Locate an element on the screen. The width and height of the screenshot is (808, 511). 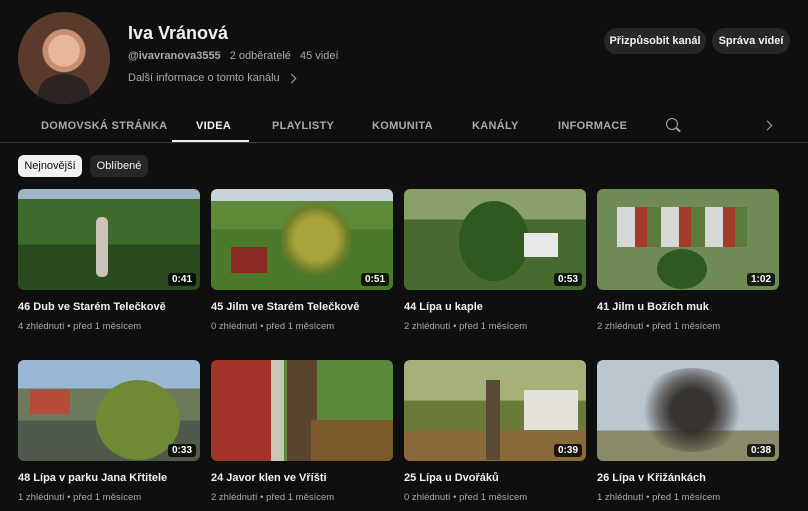
video-thumbnail: 1:02 is located at coordinates (688, 239).